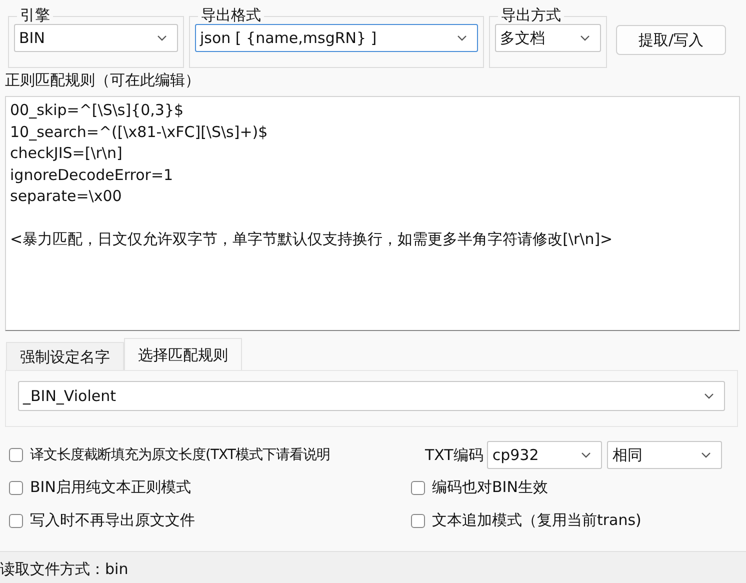 The height and width of the screenshot is (583, 746). I want to click on dropdown: 多文档, so click(548, 38).